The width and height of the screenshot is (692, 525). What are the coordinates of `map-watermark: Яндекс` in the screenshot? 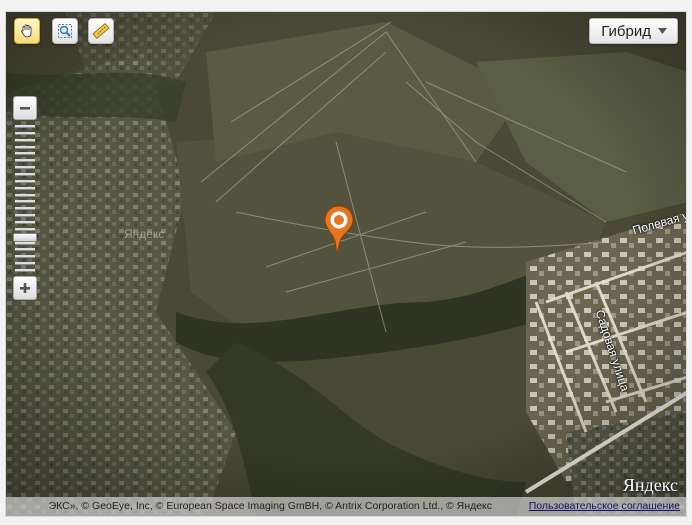 It's located at (144, 234).